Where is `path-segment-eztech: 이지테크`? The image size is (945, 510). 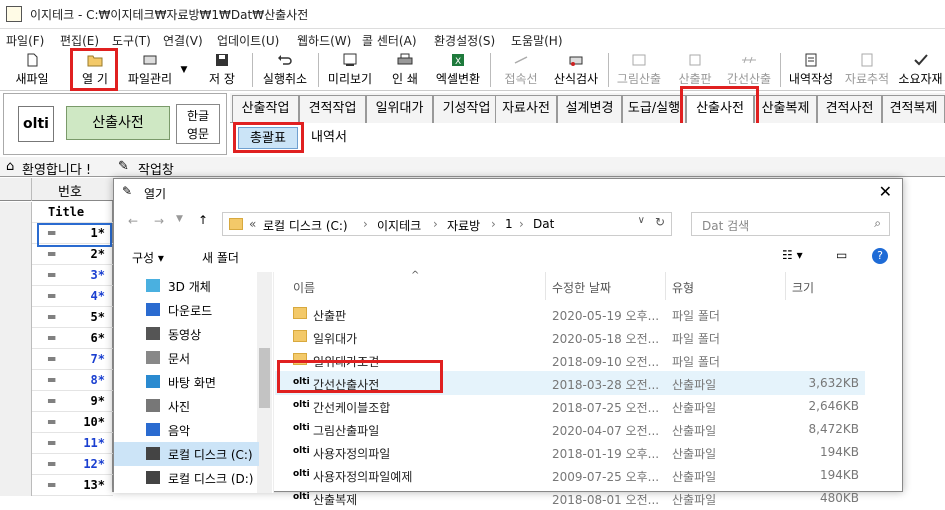 path-segment-eztech: 이지테크 is located at coordinates (399, 225).